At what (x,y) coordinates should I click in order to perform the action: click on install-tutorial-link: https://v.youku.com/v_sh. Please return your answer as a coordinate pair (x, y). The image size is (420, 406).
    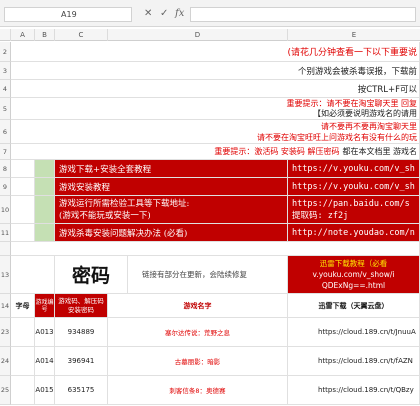
    Looking at the image, I should click on (354, 187).